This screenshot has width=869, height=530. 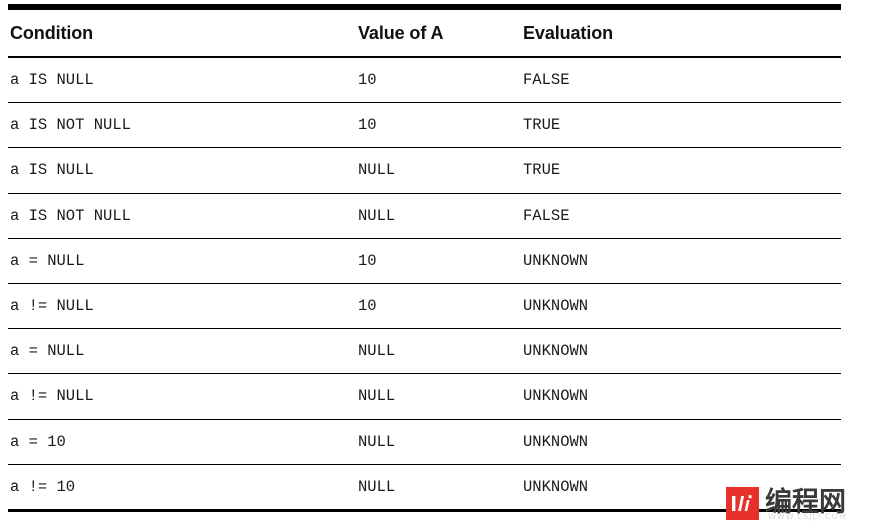 I want to click on table-row: a IS NOT NULL 10 TRUE, so click(x=424, y=125).